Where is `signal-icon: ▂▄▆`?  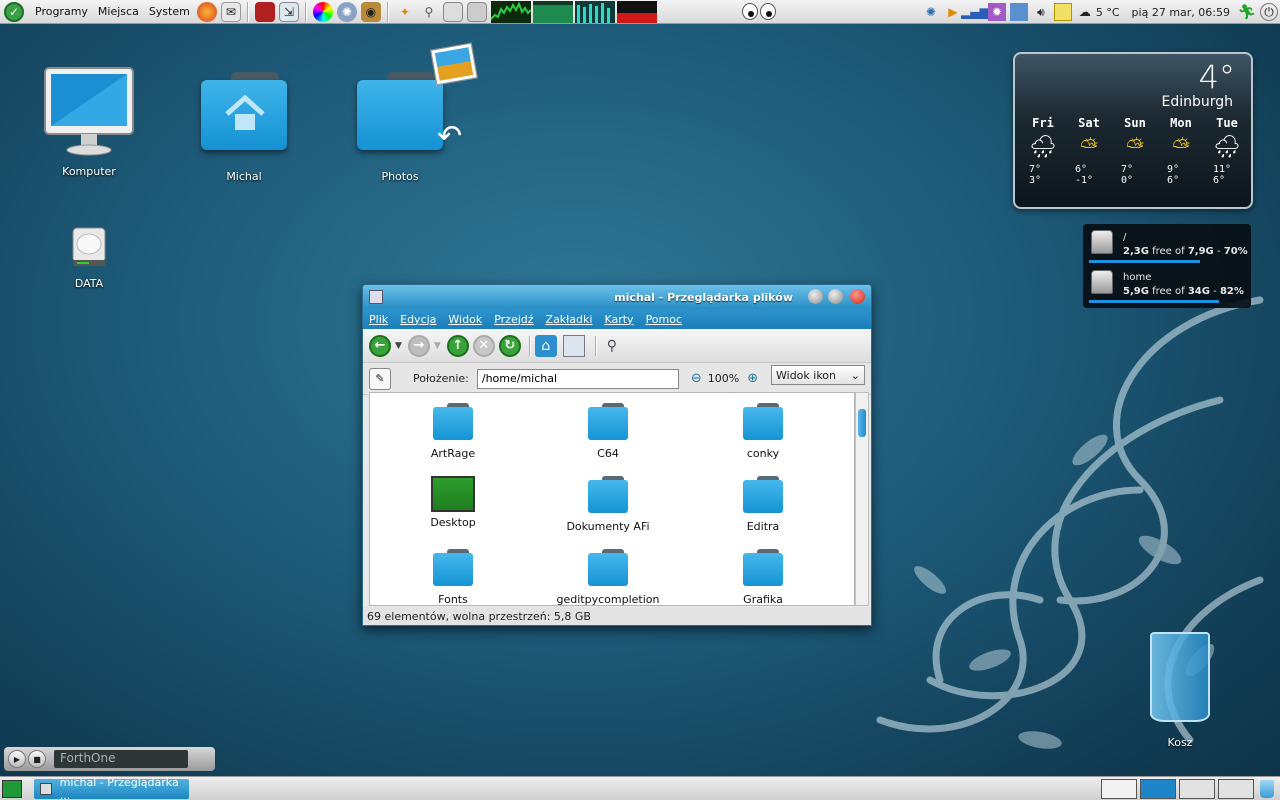 signal-icon: ▂▄▆ is located at coordinates (975, 12).